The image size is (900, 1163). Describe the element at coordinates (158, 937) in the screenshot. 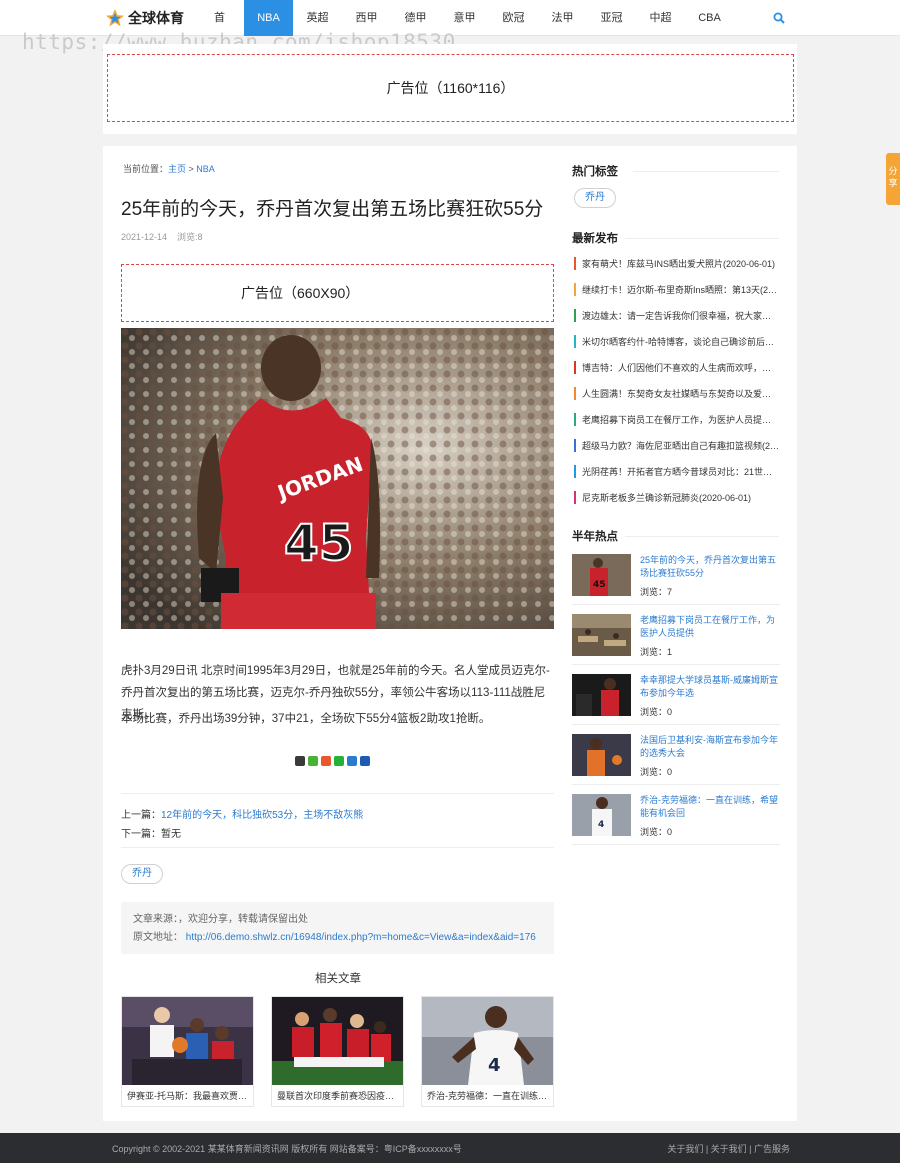

I see `url-label: 原文地址：` at that location.